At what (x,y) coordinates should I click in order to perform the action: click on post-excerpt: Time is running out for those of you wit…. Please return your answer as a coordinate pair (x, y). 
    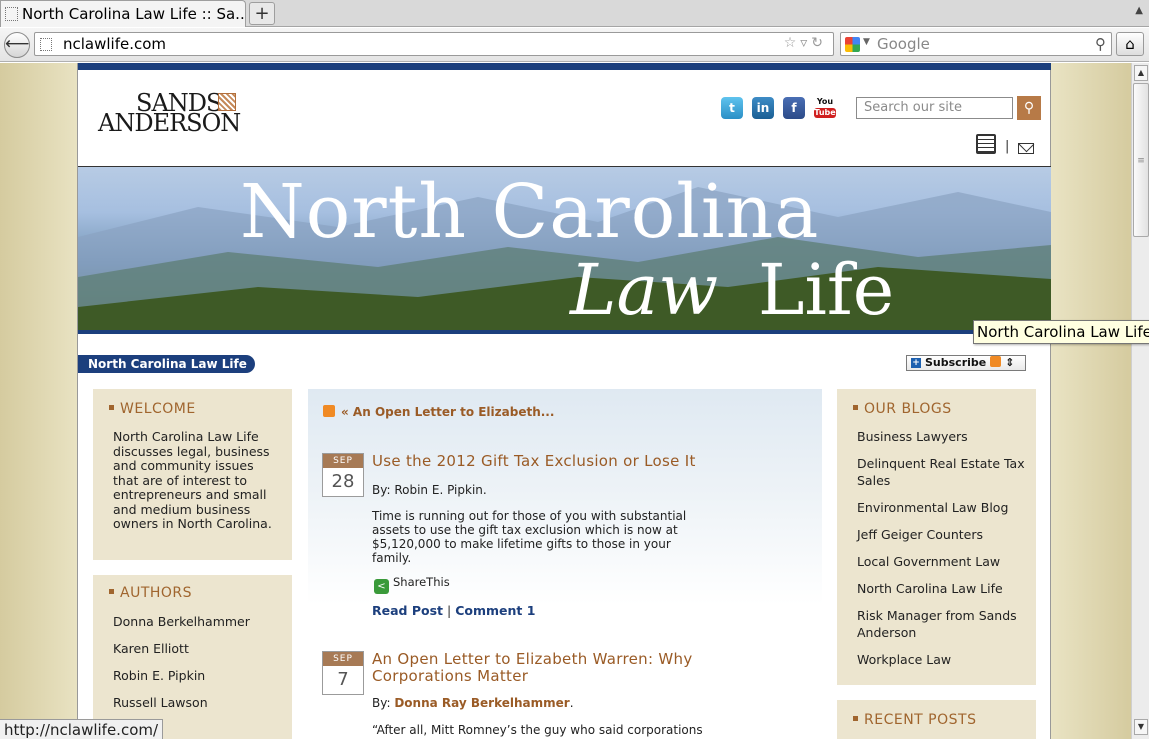
    Looking at the image, I should click on (529, 537).